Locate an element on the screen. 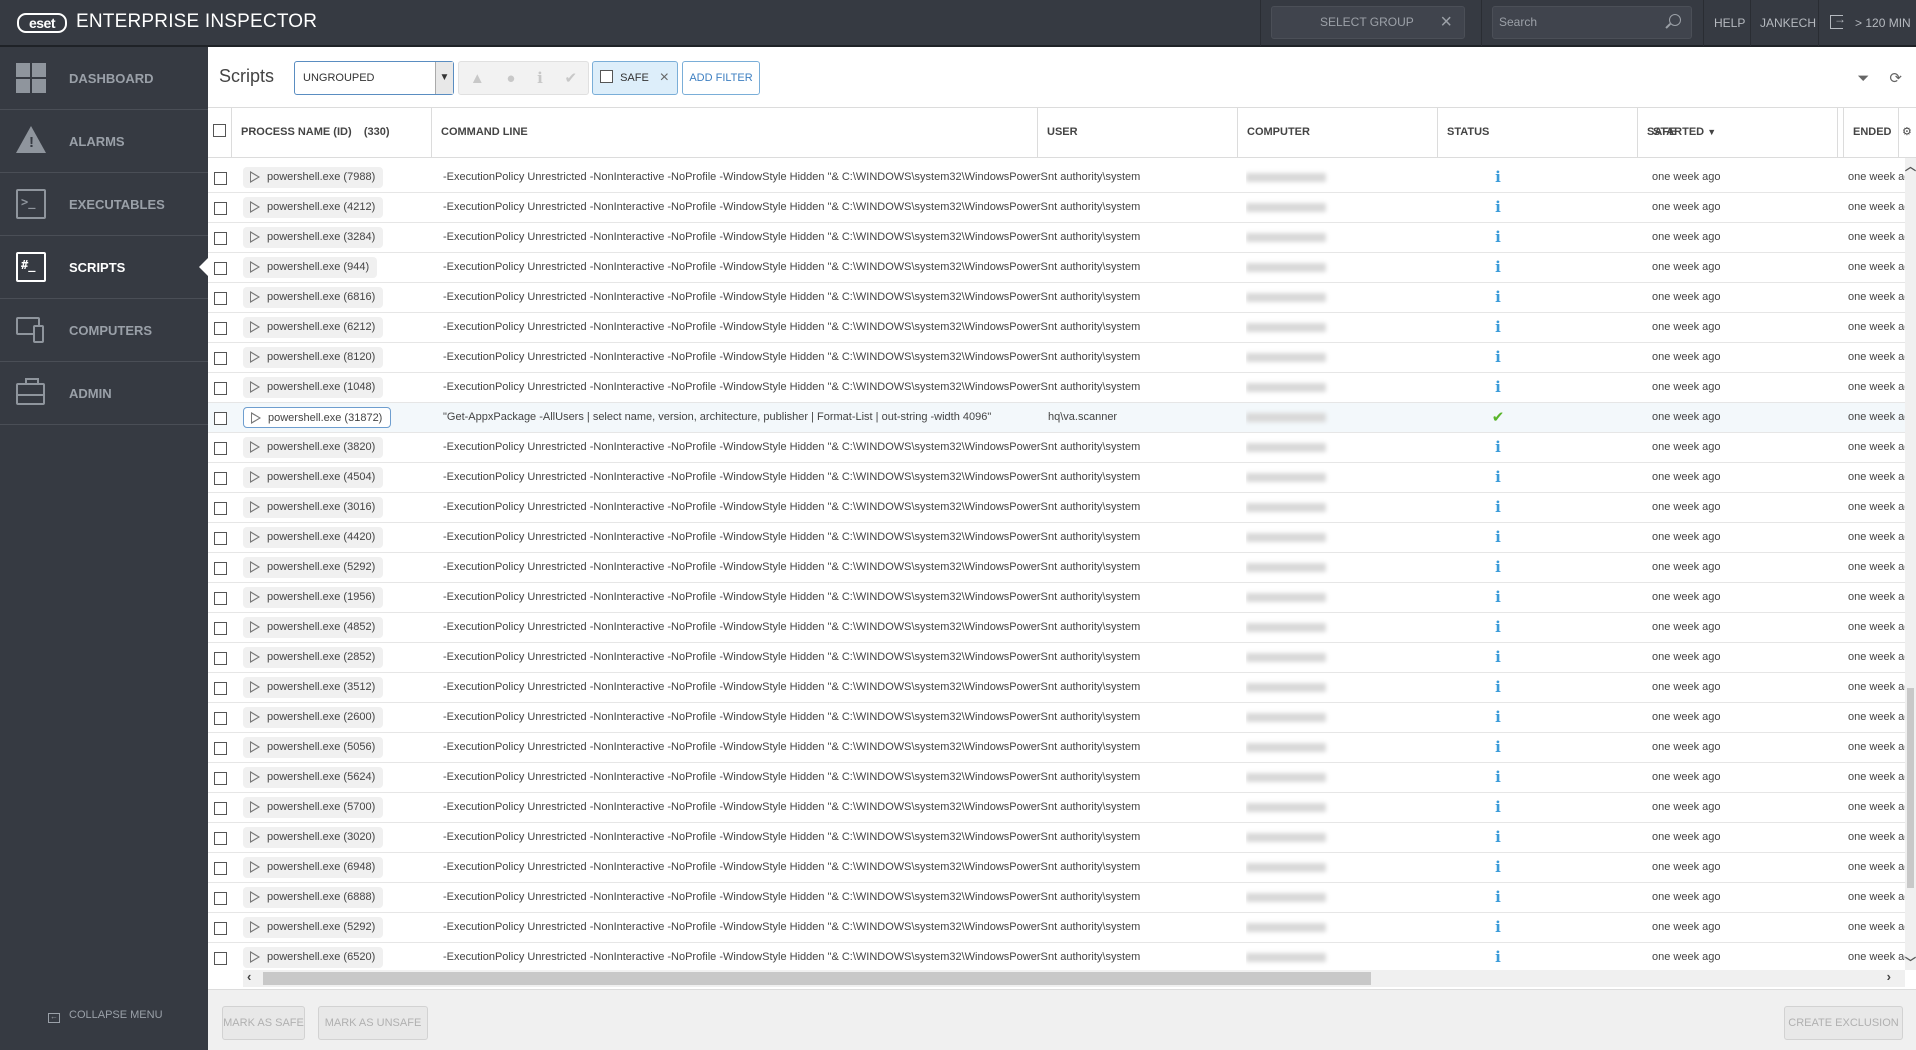 This screenshot has width=1916, height=1050. scroll-left-icon: ‹ is located at coordinates (249, 976).